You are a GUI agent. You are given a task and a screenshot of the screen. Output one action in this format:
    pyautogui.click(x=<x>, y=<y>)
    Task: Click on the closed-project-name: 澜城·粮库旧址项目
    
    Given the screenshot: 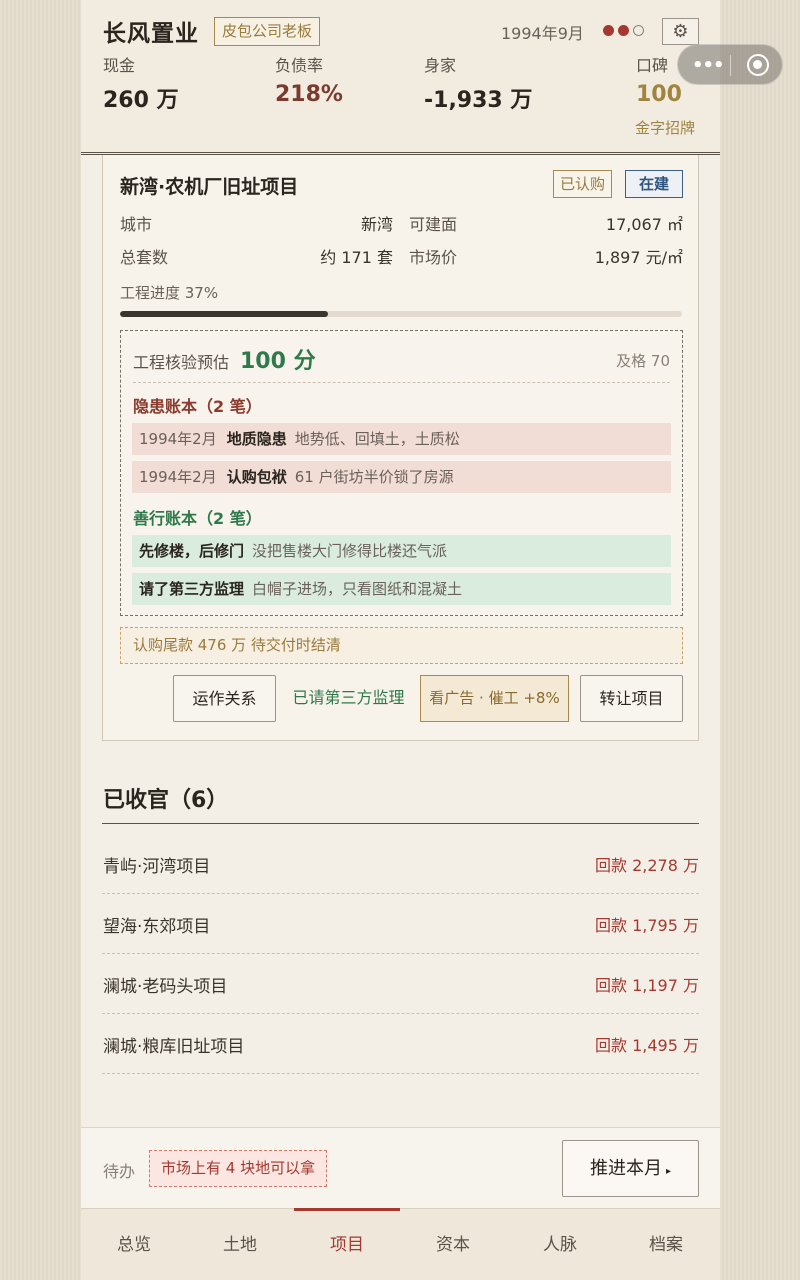 What is the action you would take?
    pyautogui.click(x=174, y=1047)
    